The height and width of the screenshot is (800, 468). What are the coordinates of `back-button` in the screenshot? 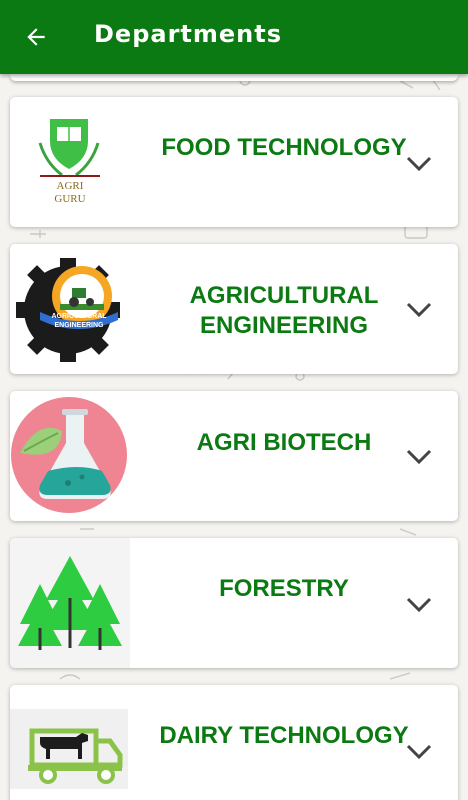 It's located at (36, 37).